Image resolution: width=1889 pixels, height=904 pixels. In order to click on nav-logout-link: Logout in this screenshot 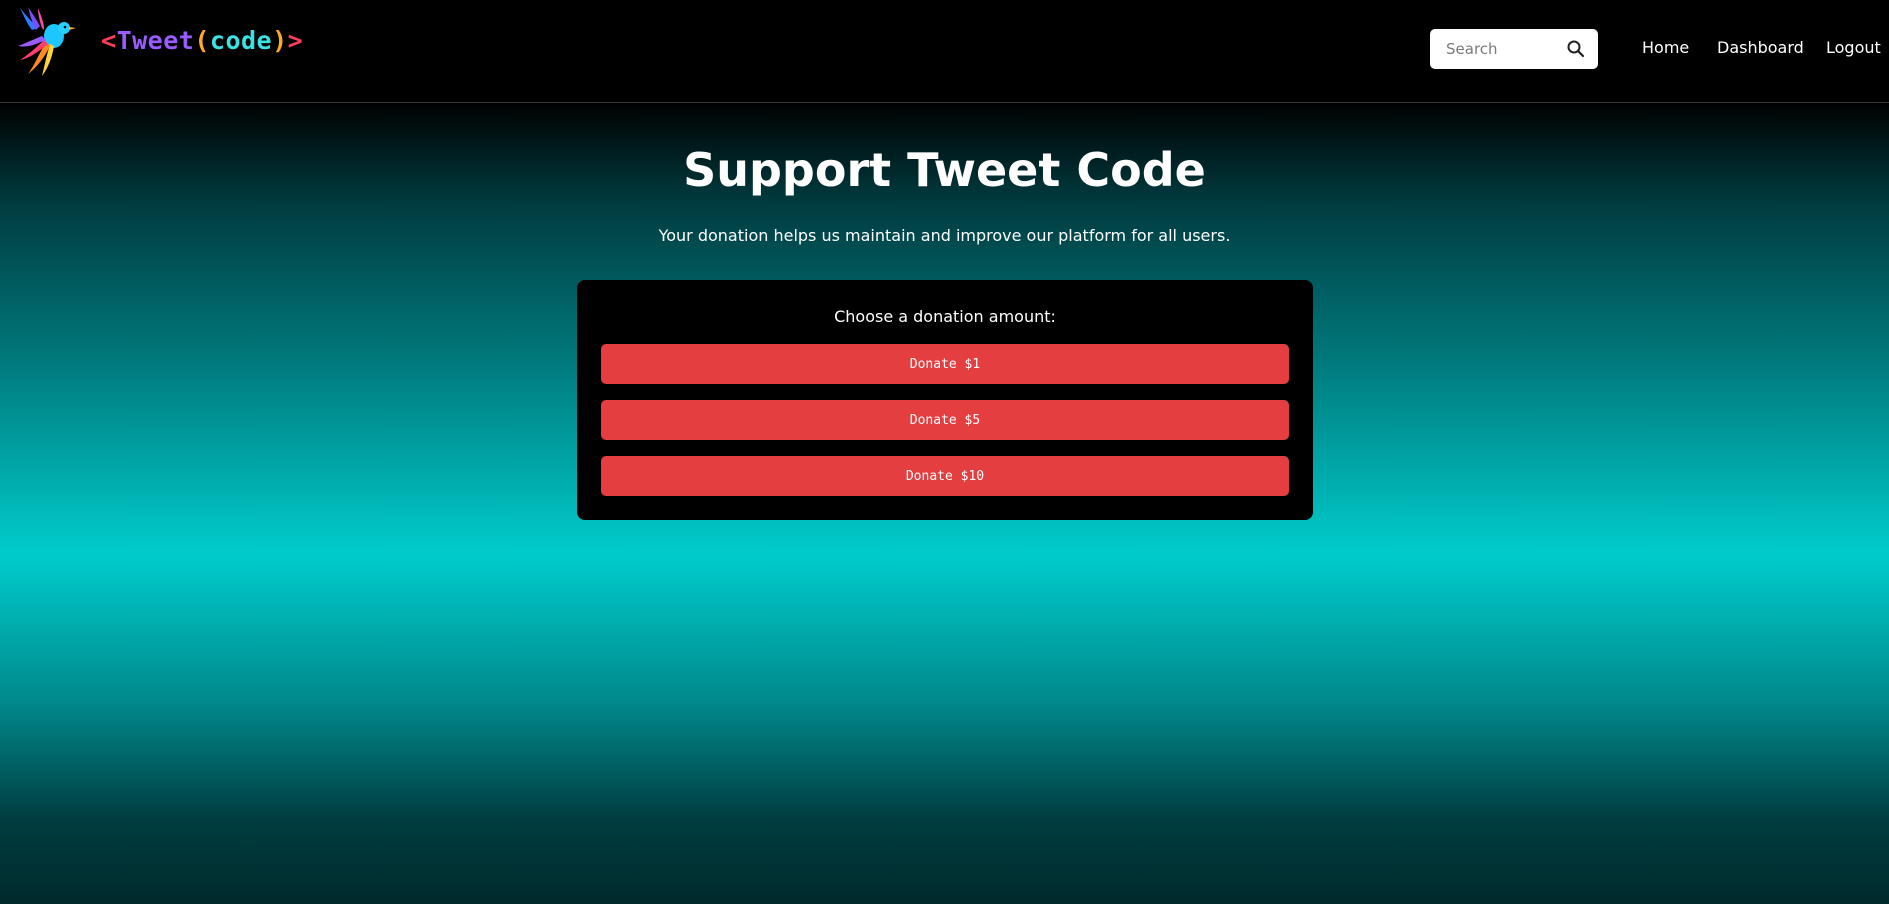, I will do `click(1853, 47)`.